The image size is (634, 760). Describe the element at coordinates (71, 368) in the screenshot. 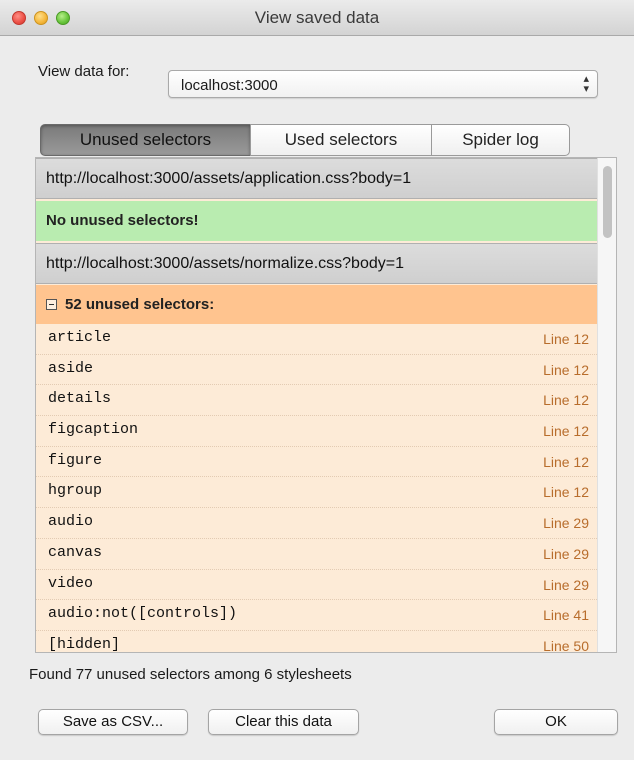

I see `selector-name: aside` at that location.